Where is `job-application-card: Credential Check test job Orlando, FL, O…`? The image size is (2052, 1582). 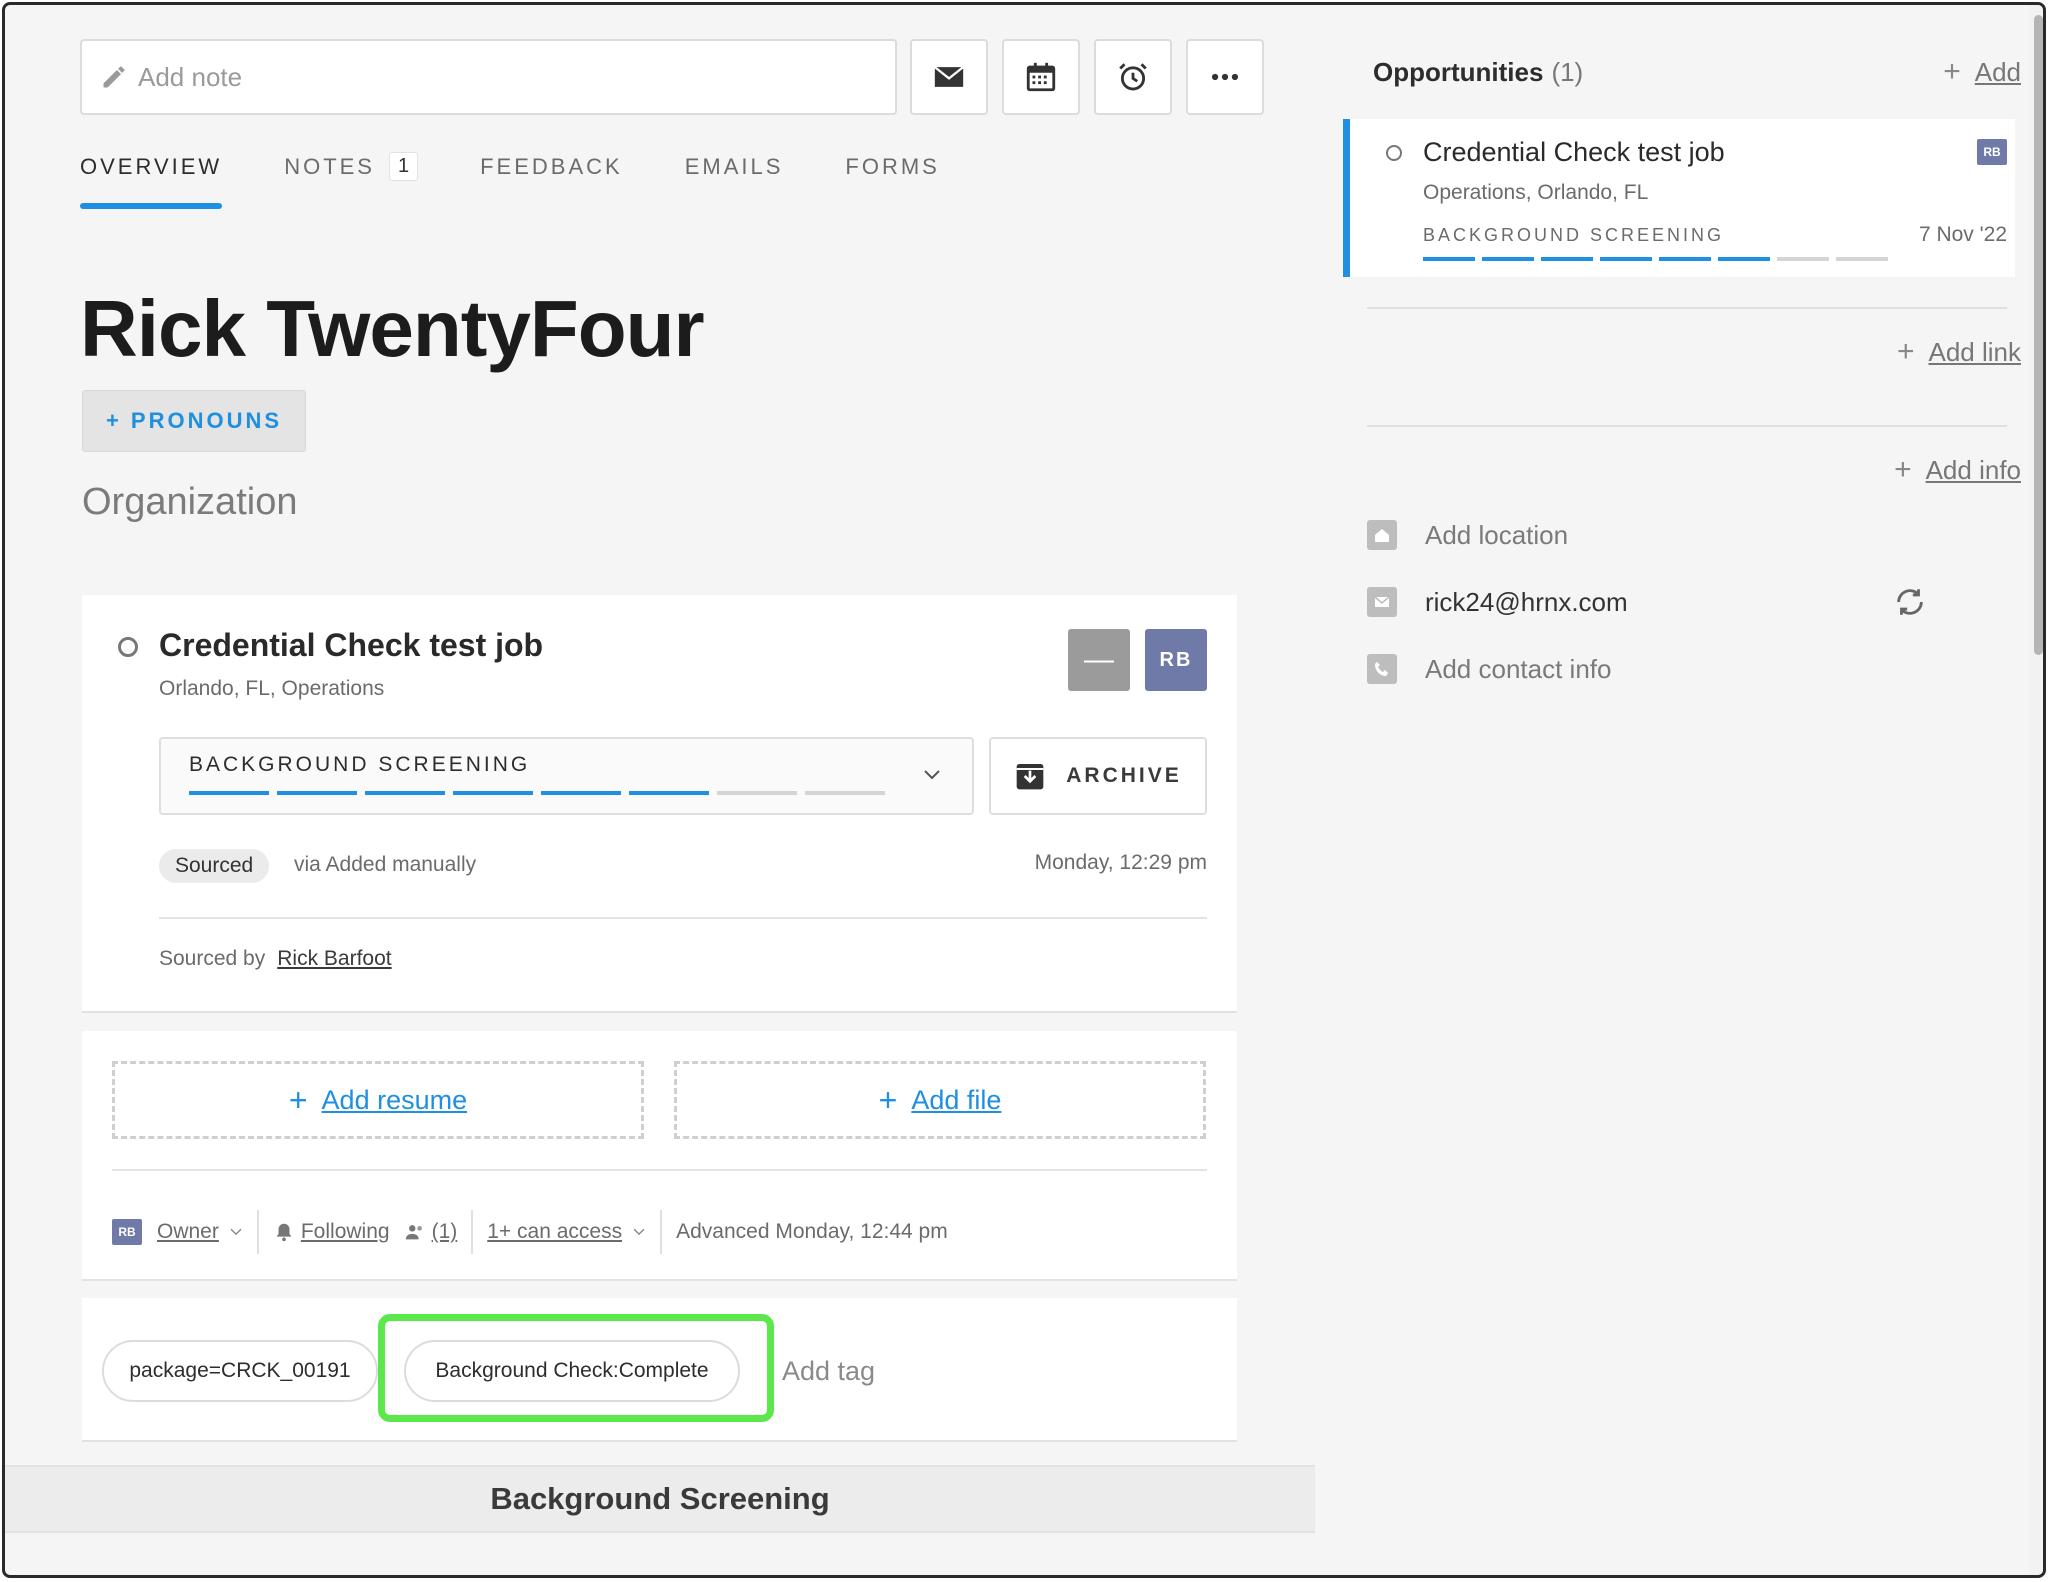 job-application-card: Credential Check test job Orlando, FL, O… is located at coordinates (659, 804).